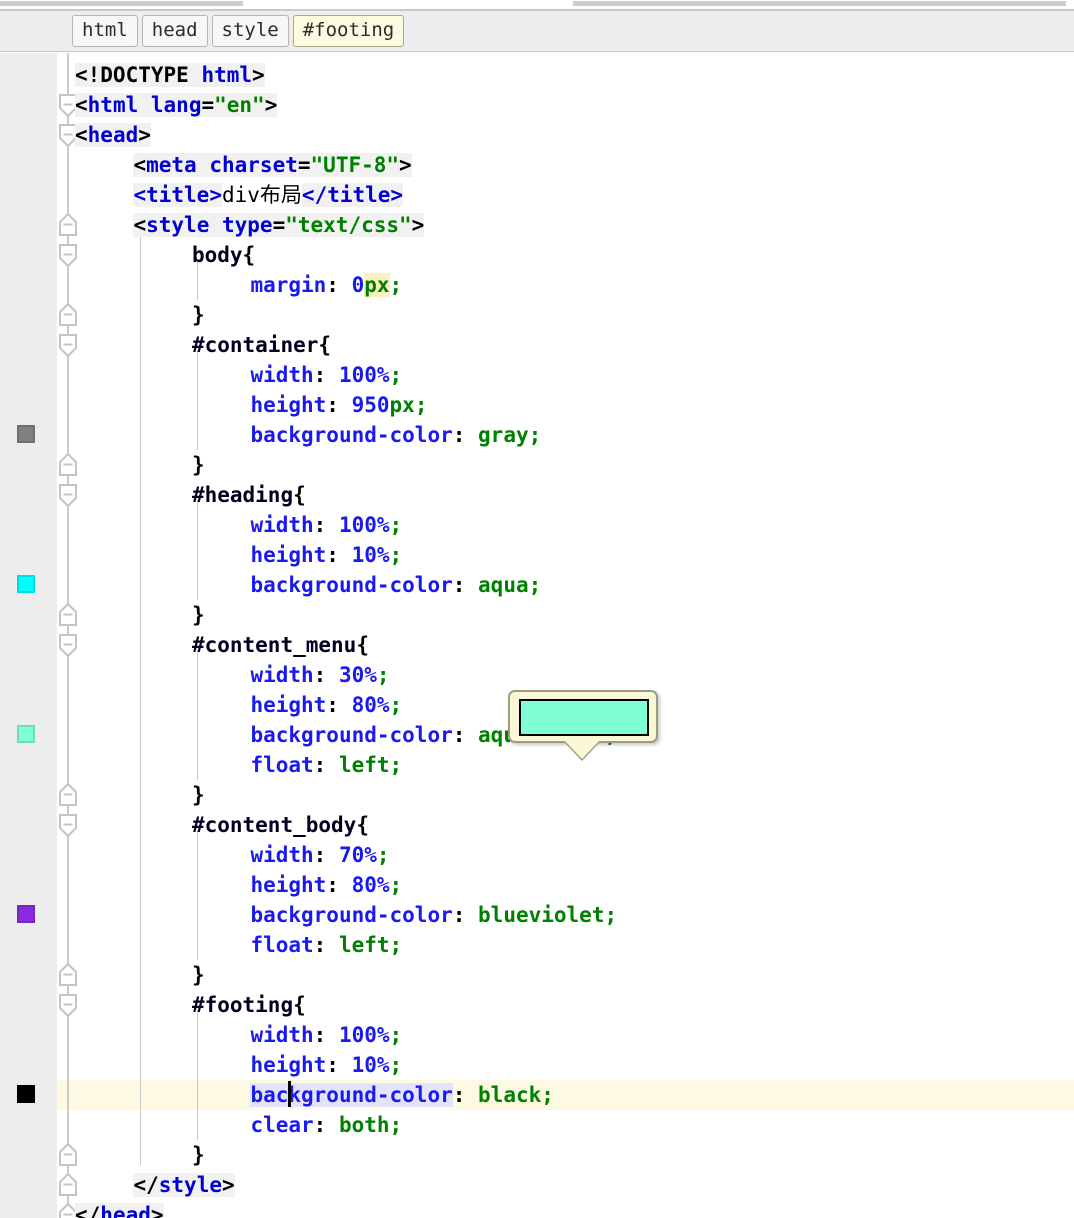 The image size is (1074, 1218). Describe the element at coordinates (537, 5) in the screenshot. I see `window-chrome-strip` at that location.